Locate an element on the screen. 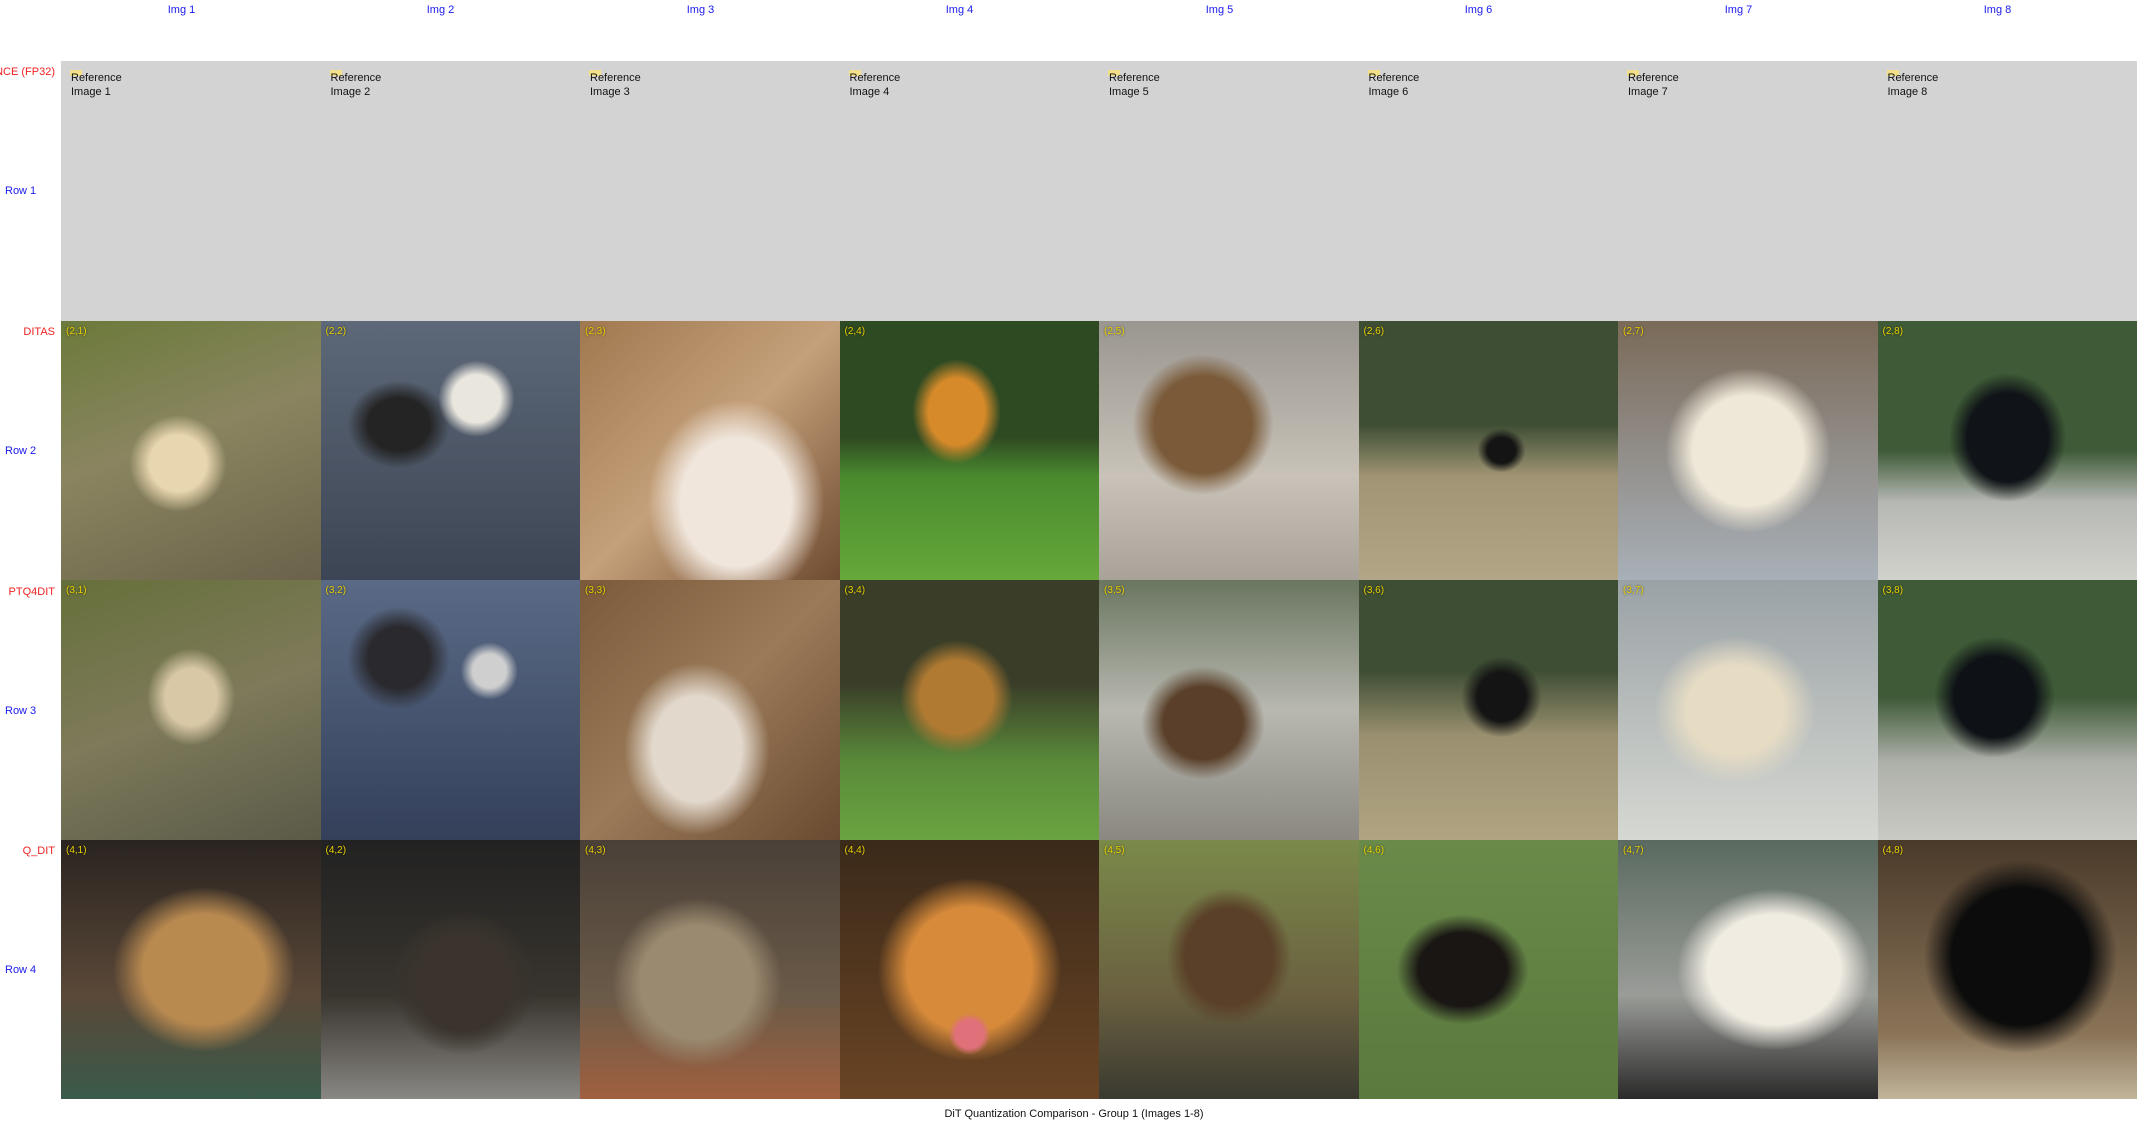 Image resolution: width=2148 pixels, height=1124 pixels. cell-coordinate: (4,8) is located at coordinates (1893, 850).